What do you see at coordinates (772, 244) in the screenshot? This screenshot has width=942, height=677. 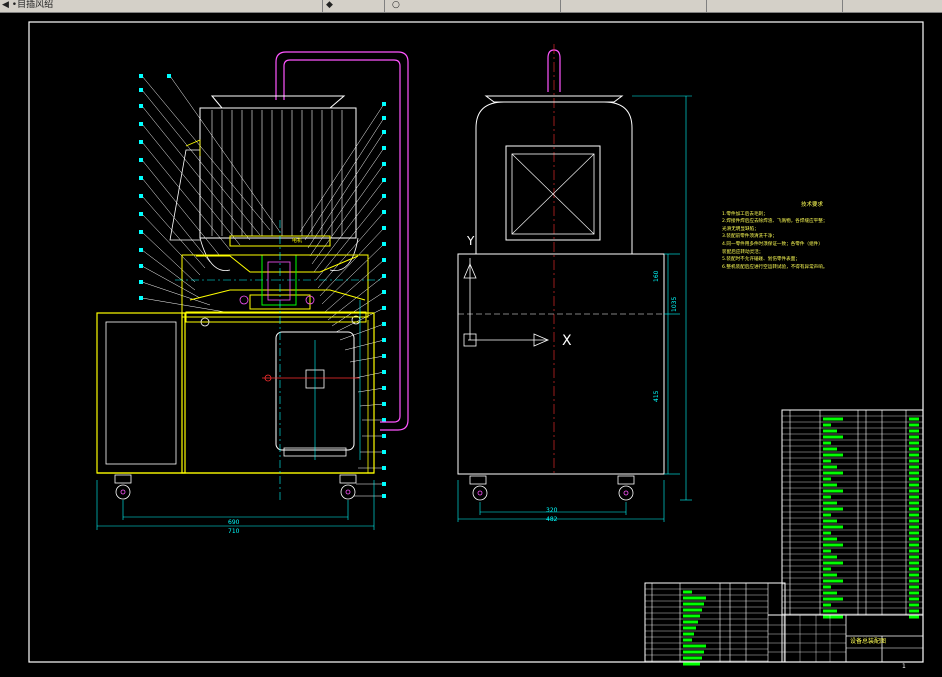 I see `technical-note-line: 4.同一零件用多件时须保证一致；各零件（组件）` at bounding box center [772, 244].